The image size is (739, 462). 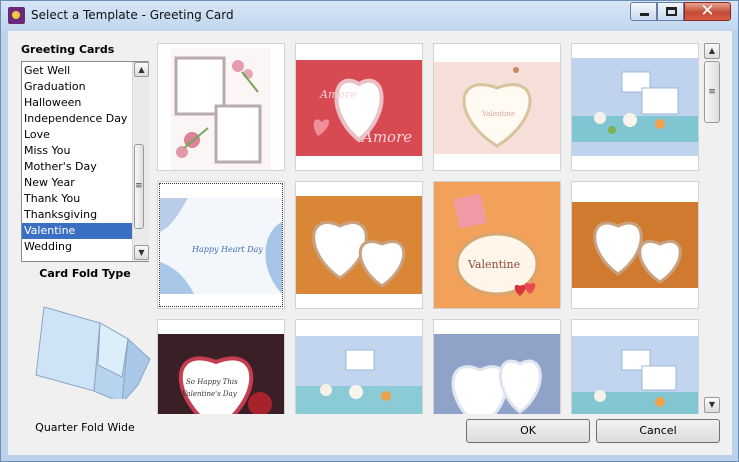 I want to click on maximize-button, so click(x=670, y=11).